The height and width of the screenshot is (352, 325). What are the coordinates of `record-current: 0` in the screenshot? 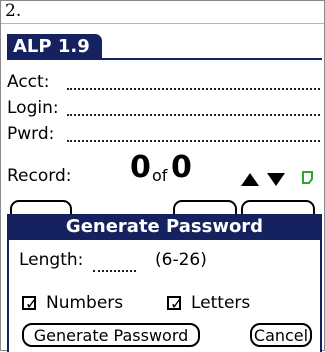 It's located at (140, 167).